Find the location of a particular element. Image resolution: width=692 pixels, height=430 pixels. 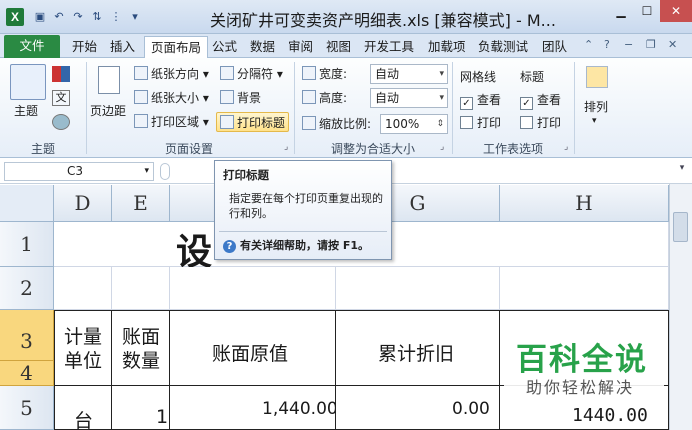

formula-bar-expander-icon is located at coordinates (165, 171).